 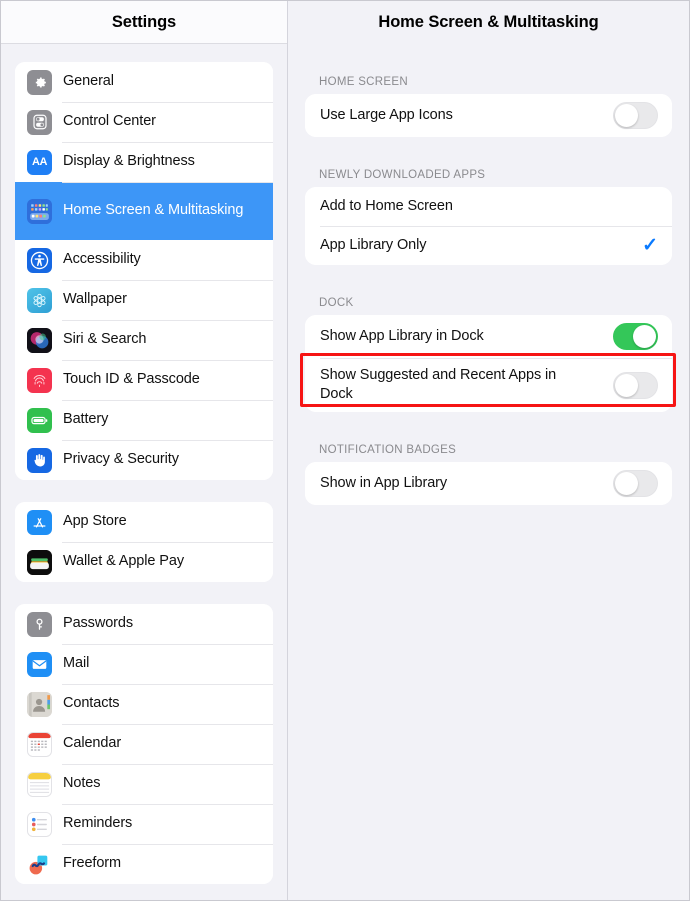 What do you see at coordinates (98, 623) in the screenshot?
I see `sidebar-item-label: Passwords` at bounding box center [98, 623].